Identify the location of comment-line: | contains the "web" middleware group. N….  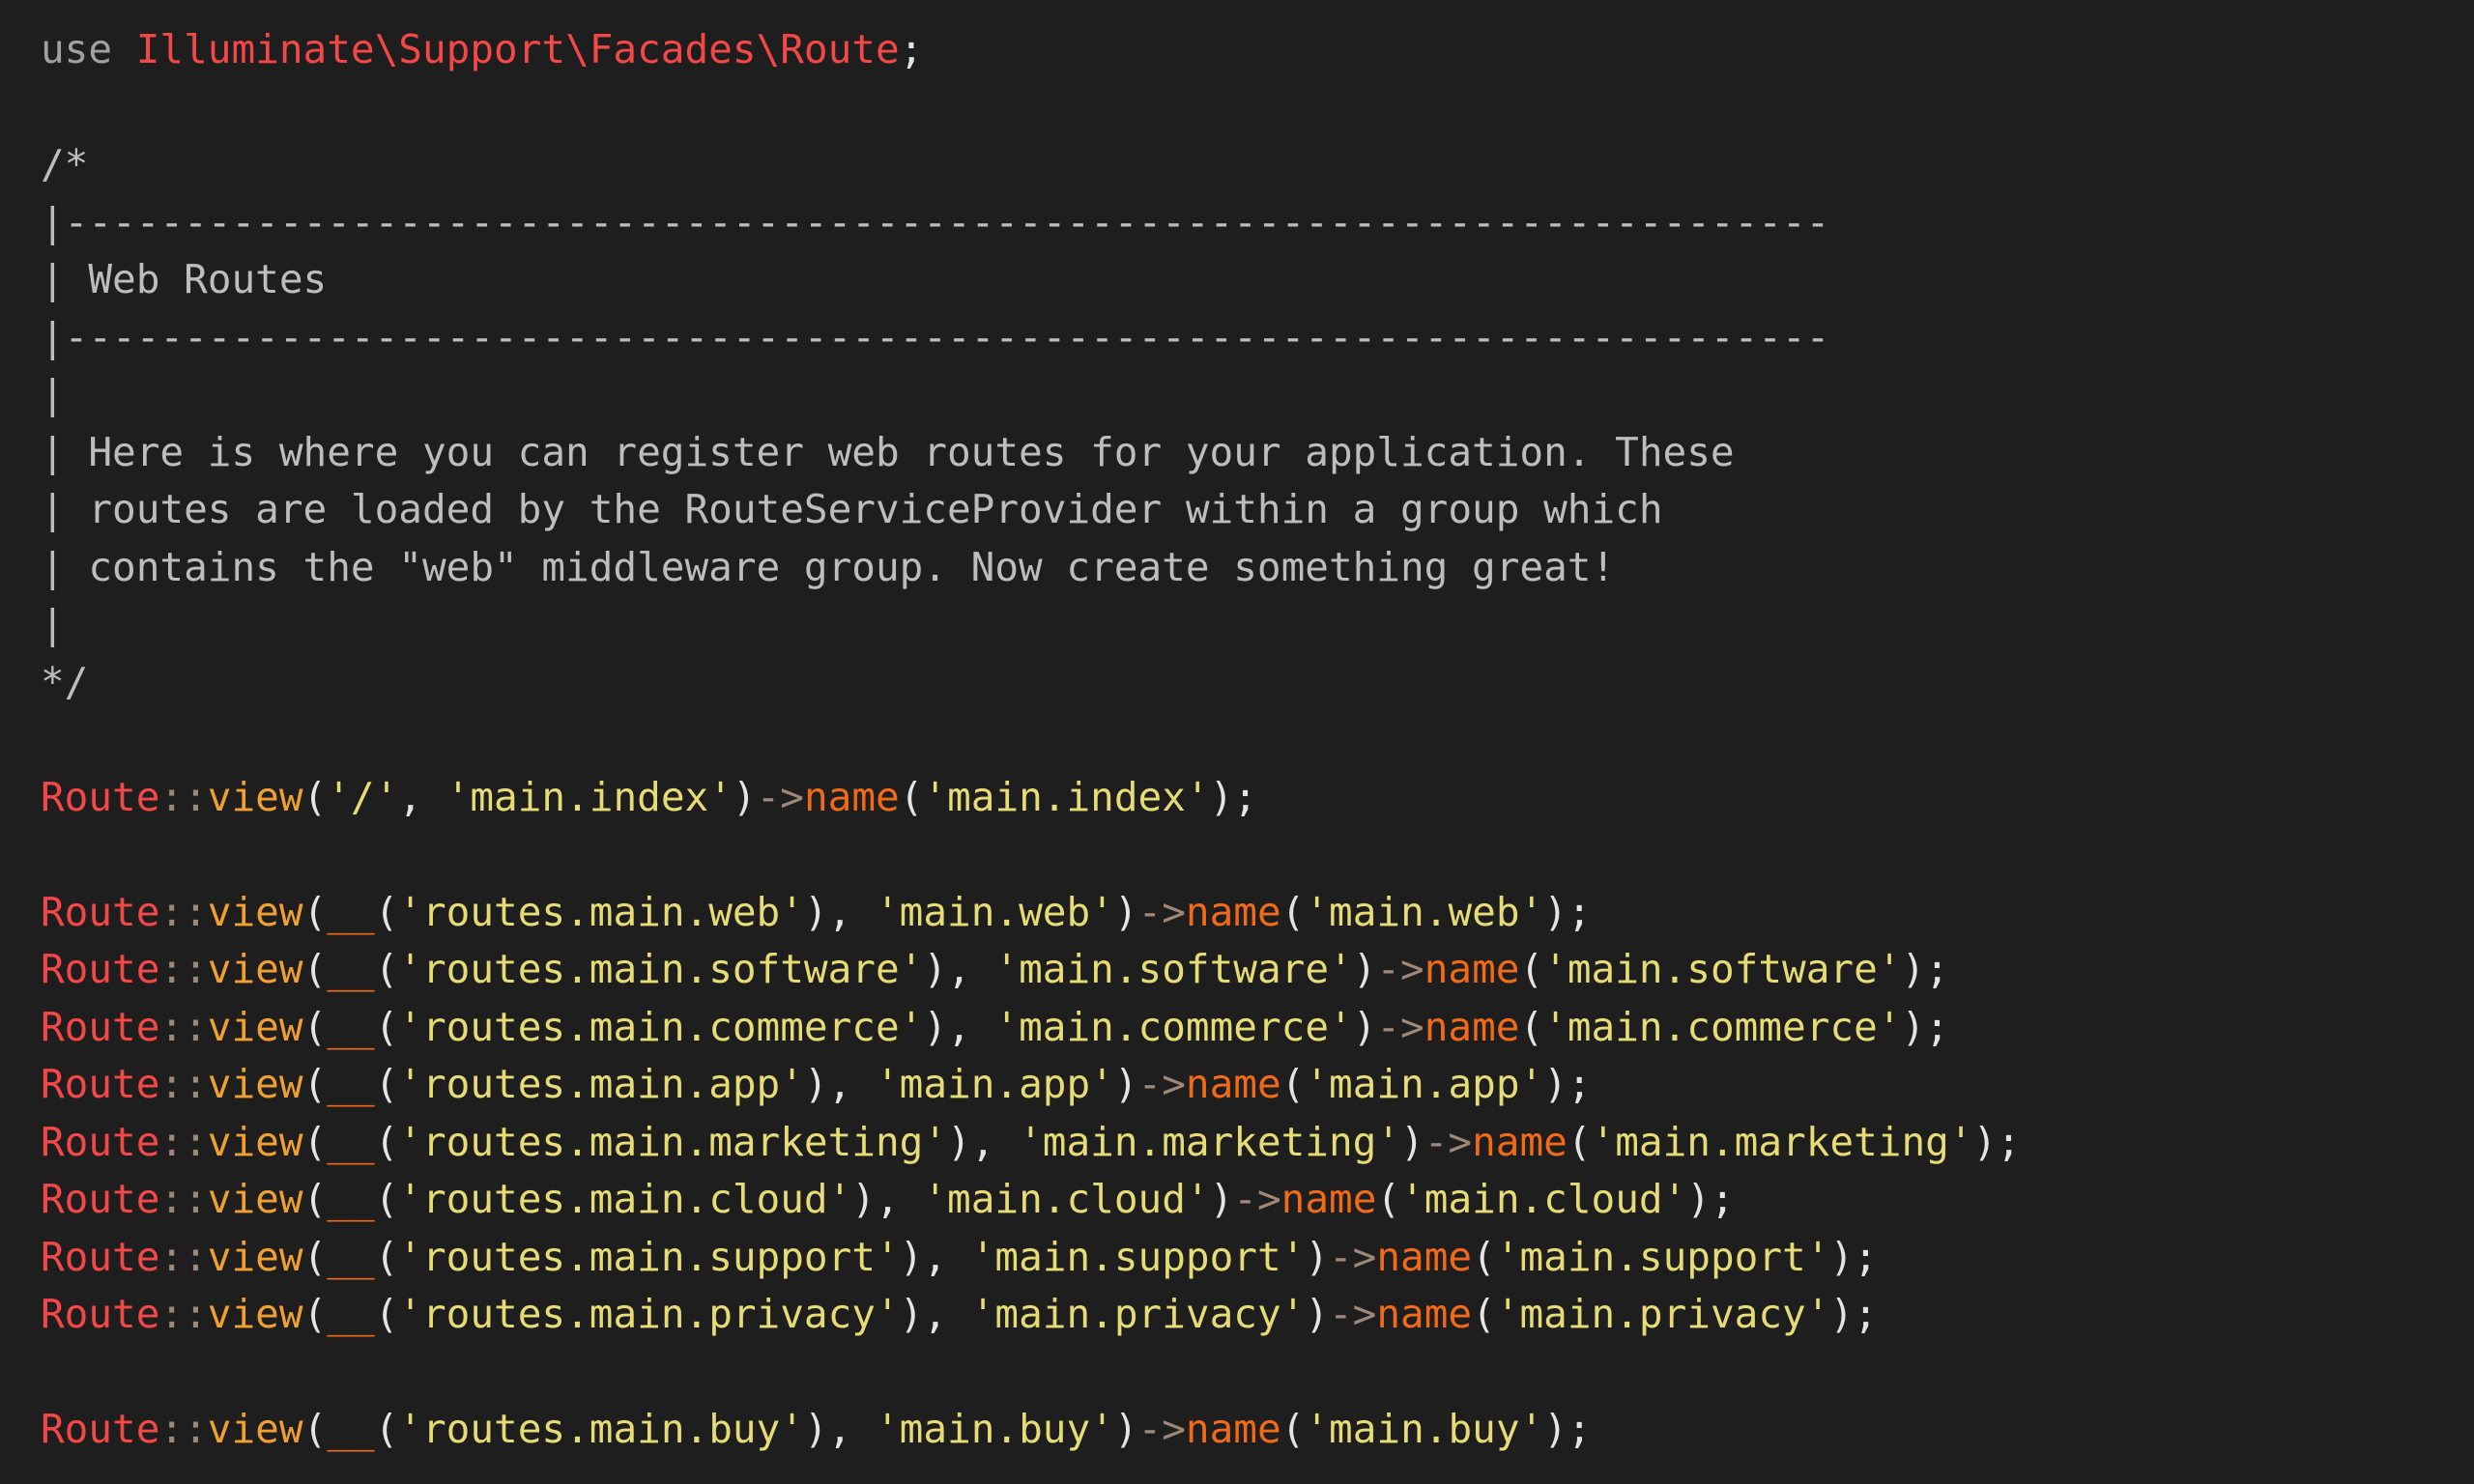
(1258, 568).